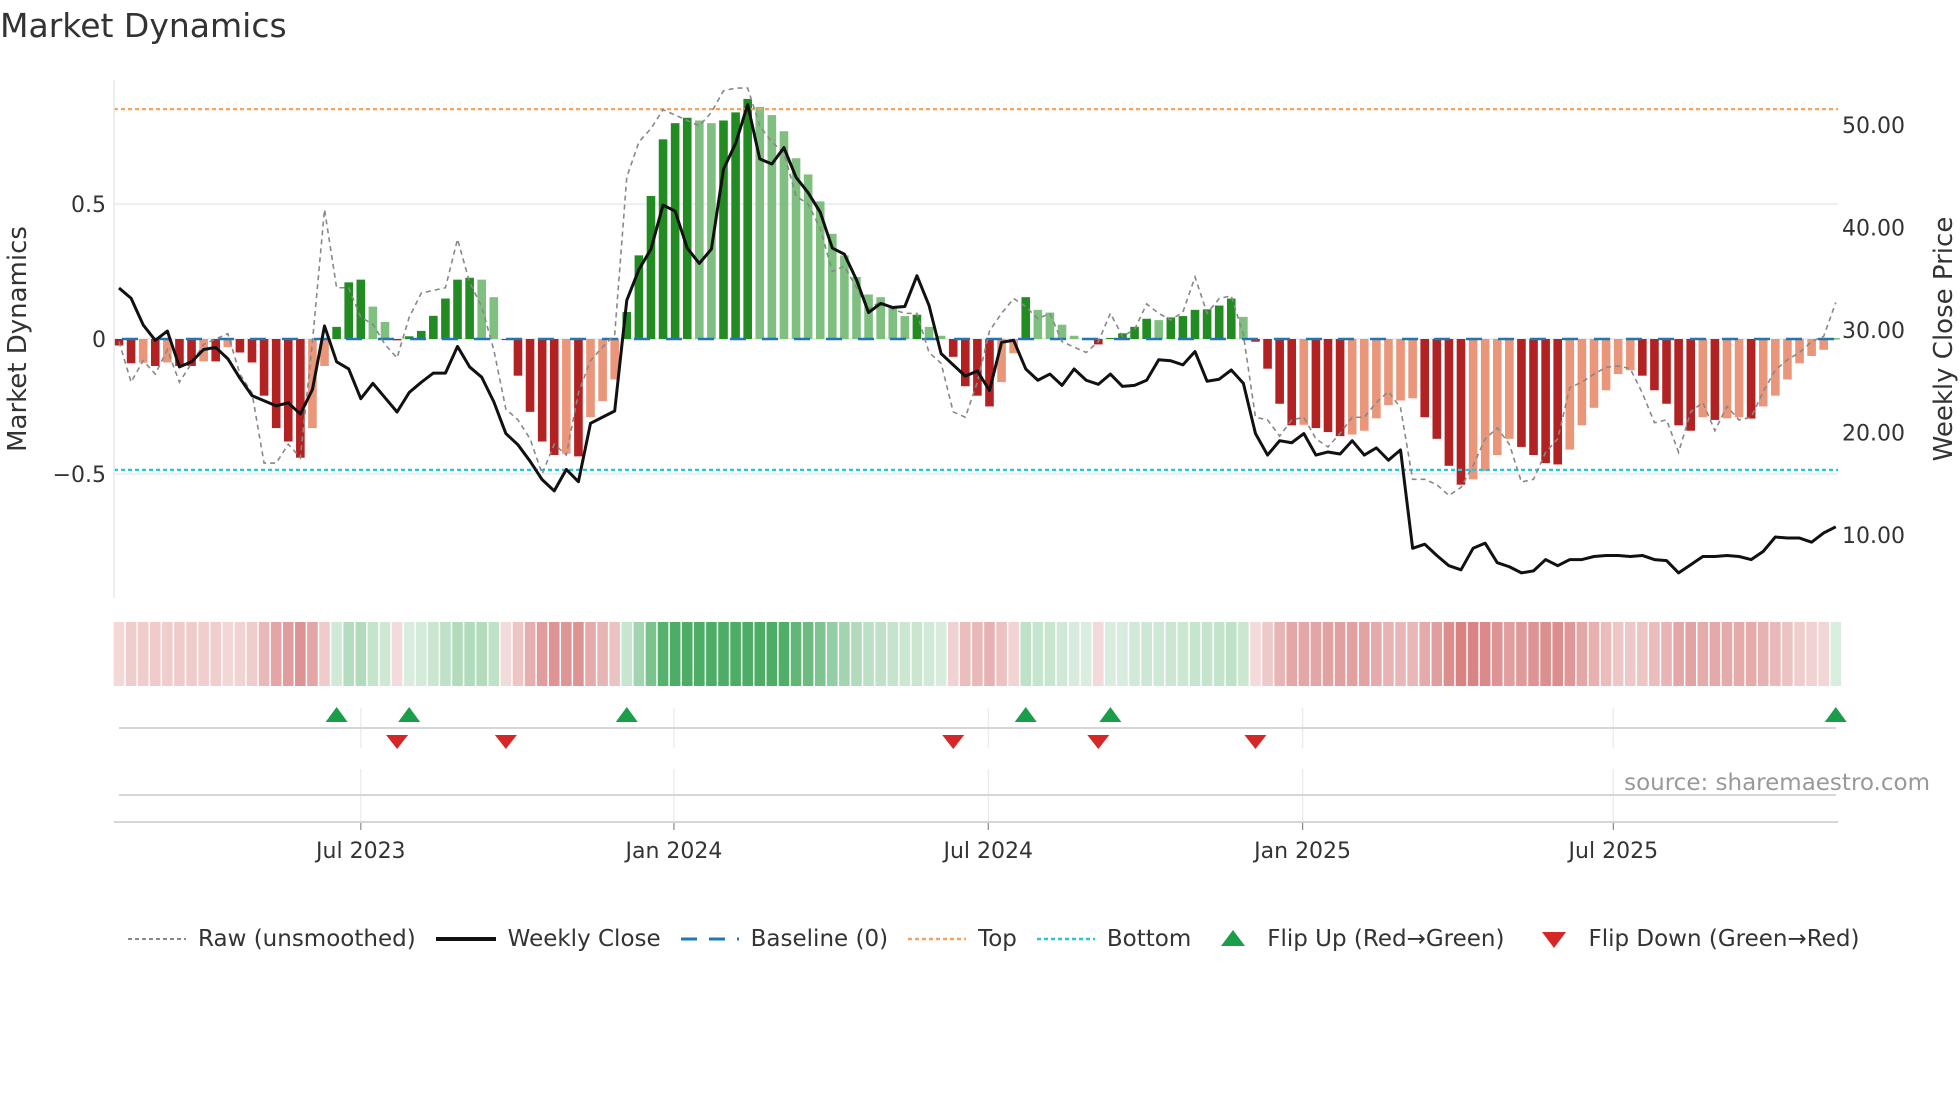 This screenshot has width=1960, height=1102. Describe the element at coordinates (1113, 939) in the screenshot. I see `legend-item-bottom: Bottom` at that location.